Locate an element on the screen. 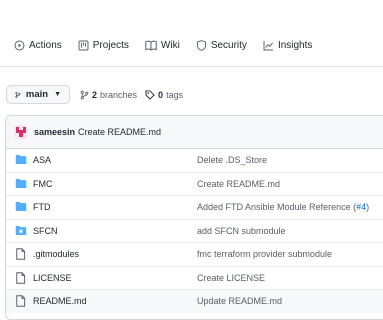 This screenshot has height=320, width=383. submodule-folder-icon is located at coordinates (21, 230).